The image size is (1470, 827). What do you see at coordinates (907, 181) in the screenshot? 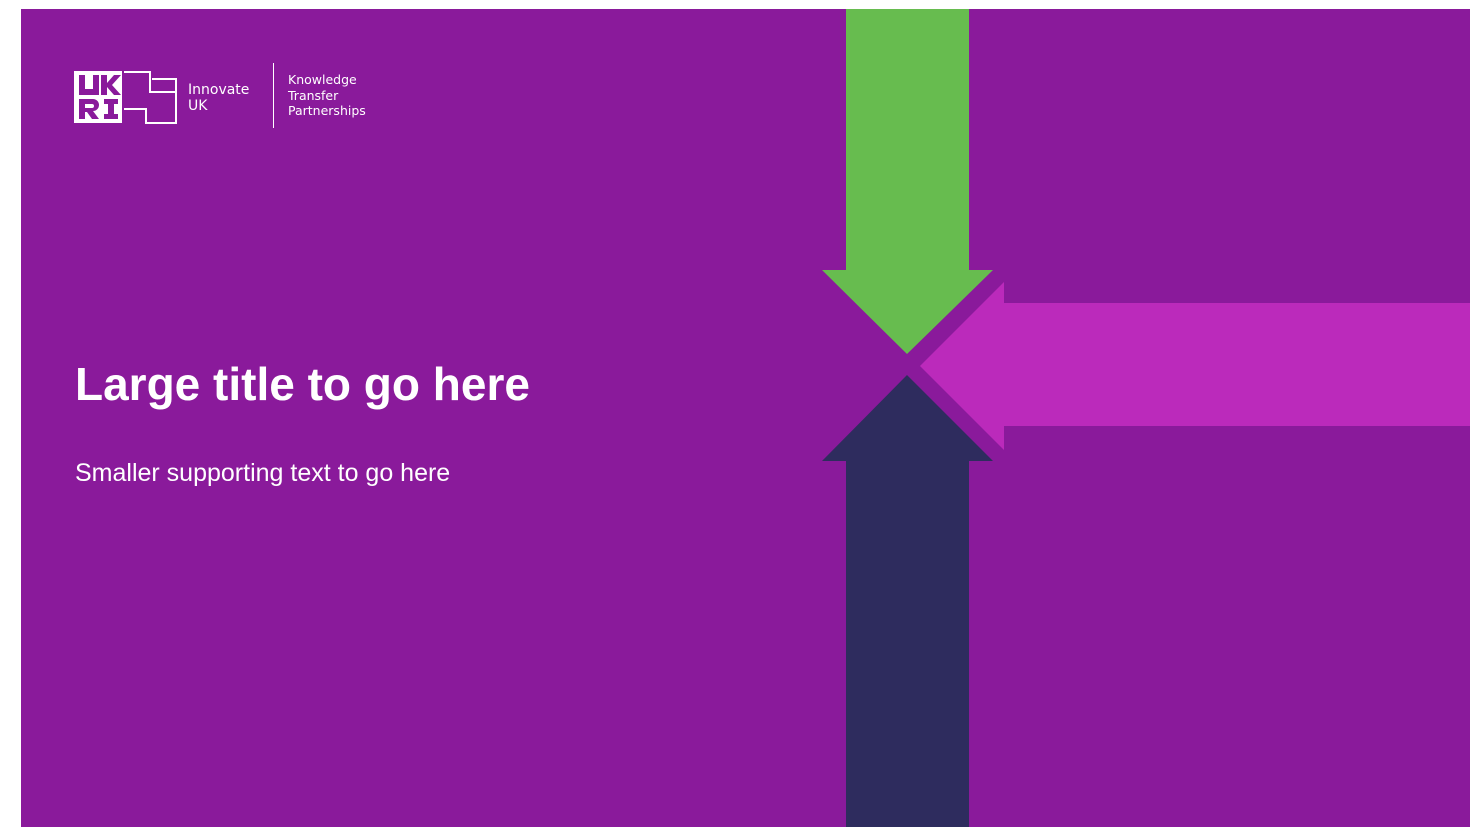
I see `arrow-down-icon` at bounding box center [907, 181].